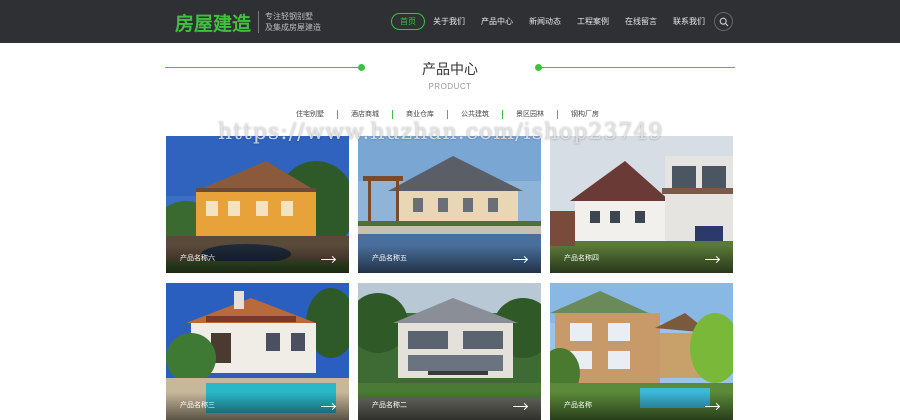 Image resolution: width=900 pixels, height=420 pixels. What do you see at coordinates (293, 22) in the screenshot?
I see `site-slogan: 专注轻钢别墅 及集成房屋建造` at bounding box center [293, 22].